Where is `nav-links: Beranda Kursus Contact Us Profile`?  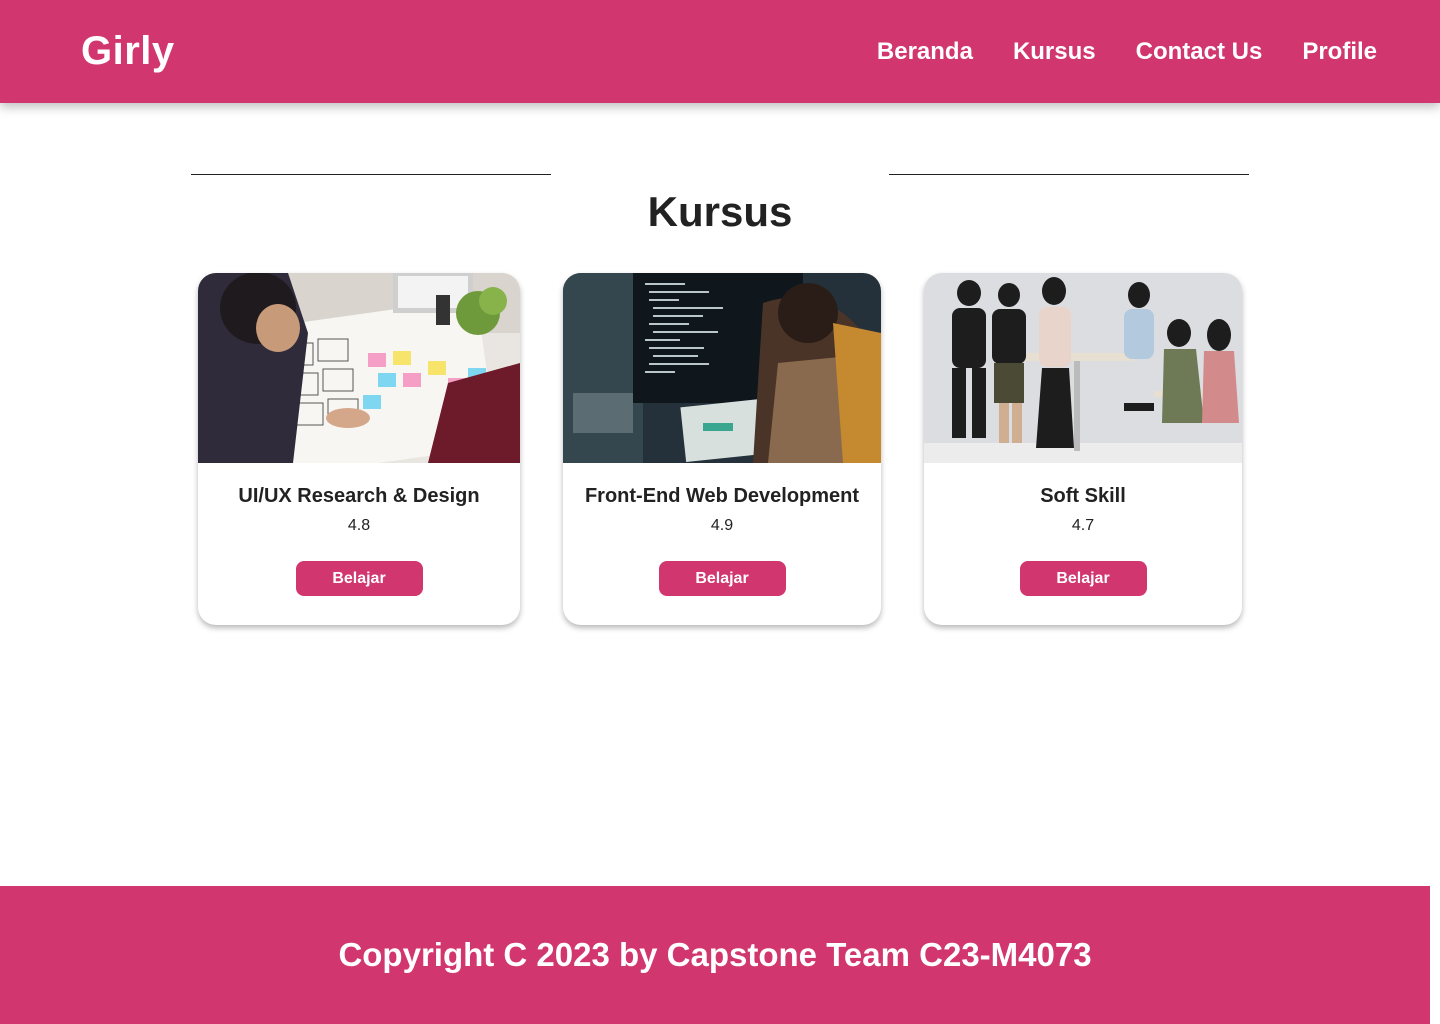 nav-links: Beranda Kursus Contact Us Profile is located at coordinates (1127, 52).